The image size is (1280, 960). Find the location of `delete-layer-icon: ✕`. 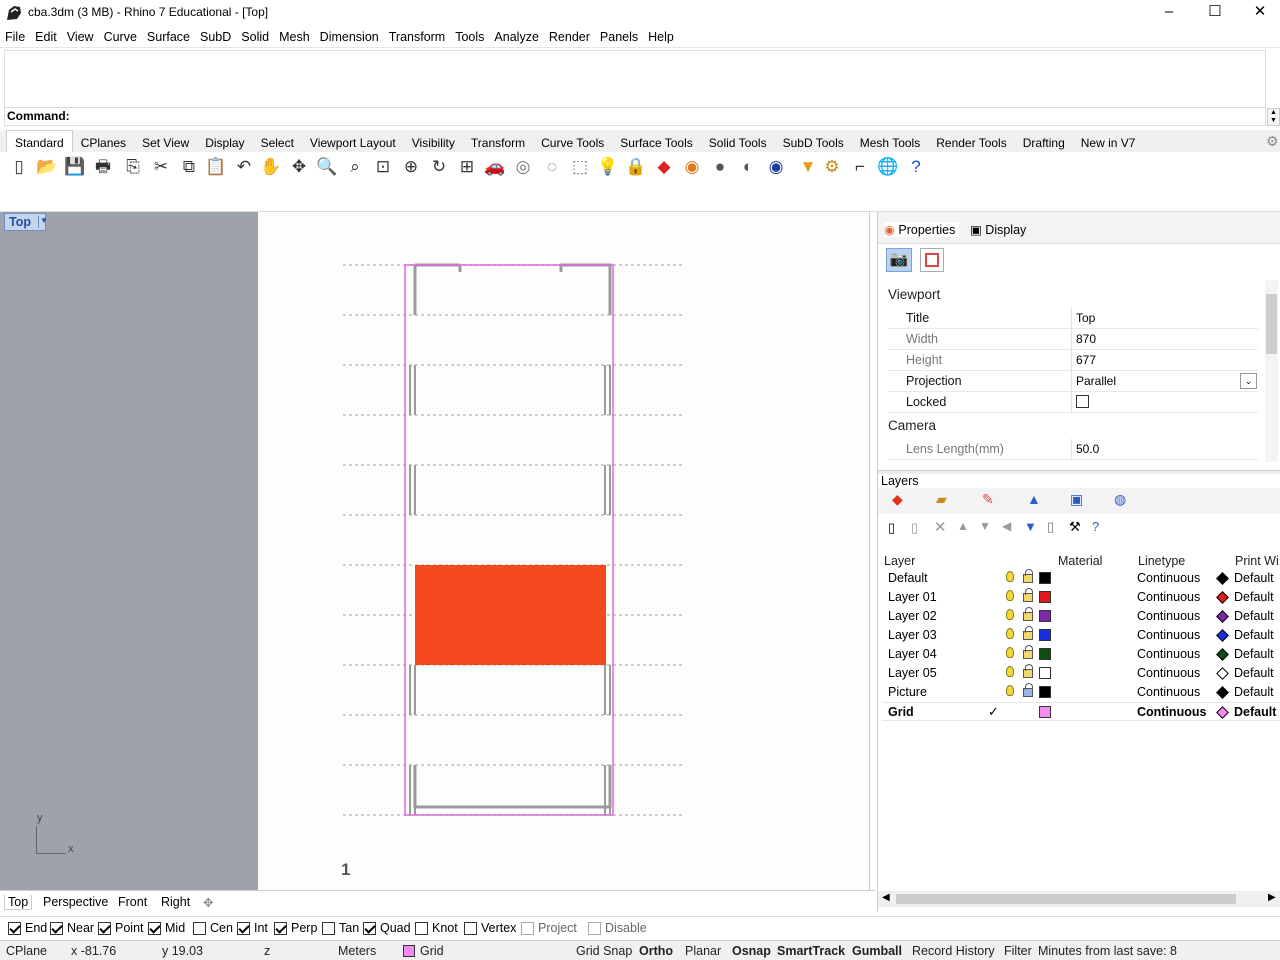

delete-layer-icon: ✕ is located at coordinates (940, 527).